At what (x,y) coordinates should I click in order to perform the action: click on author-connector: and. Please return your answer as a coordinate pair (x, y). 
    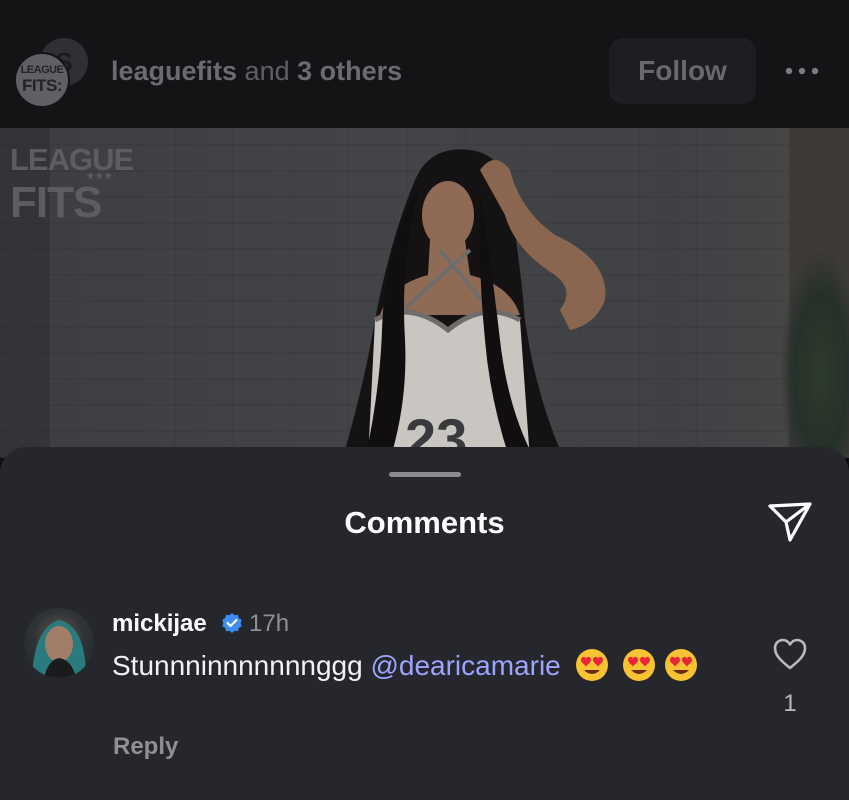
    Looking at the image, I should click on (267, 71).